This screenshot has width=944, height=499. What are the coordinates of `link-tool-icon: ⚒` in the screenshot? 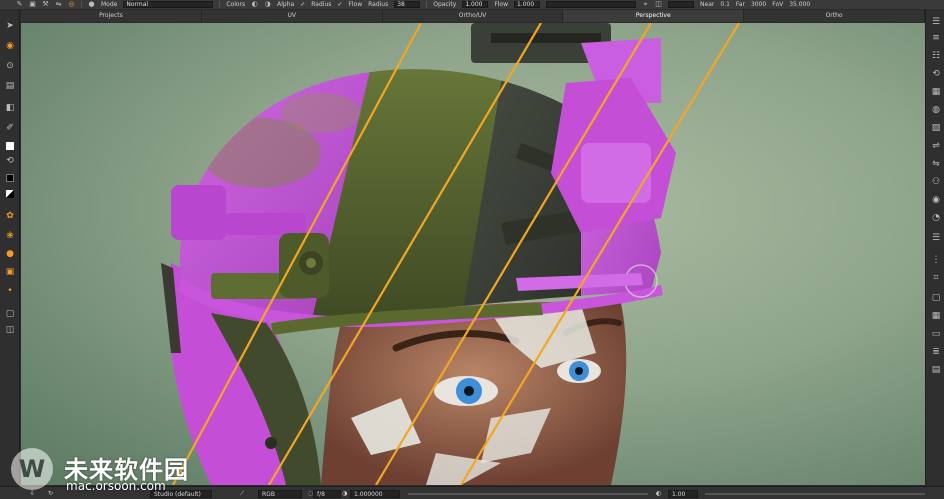 It's located at (45, 4).